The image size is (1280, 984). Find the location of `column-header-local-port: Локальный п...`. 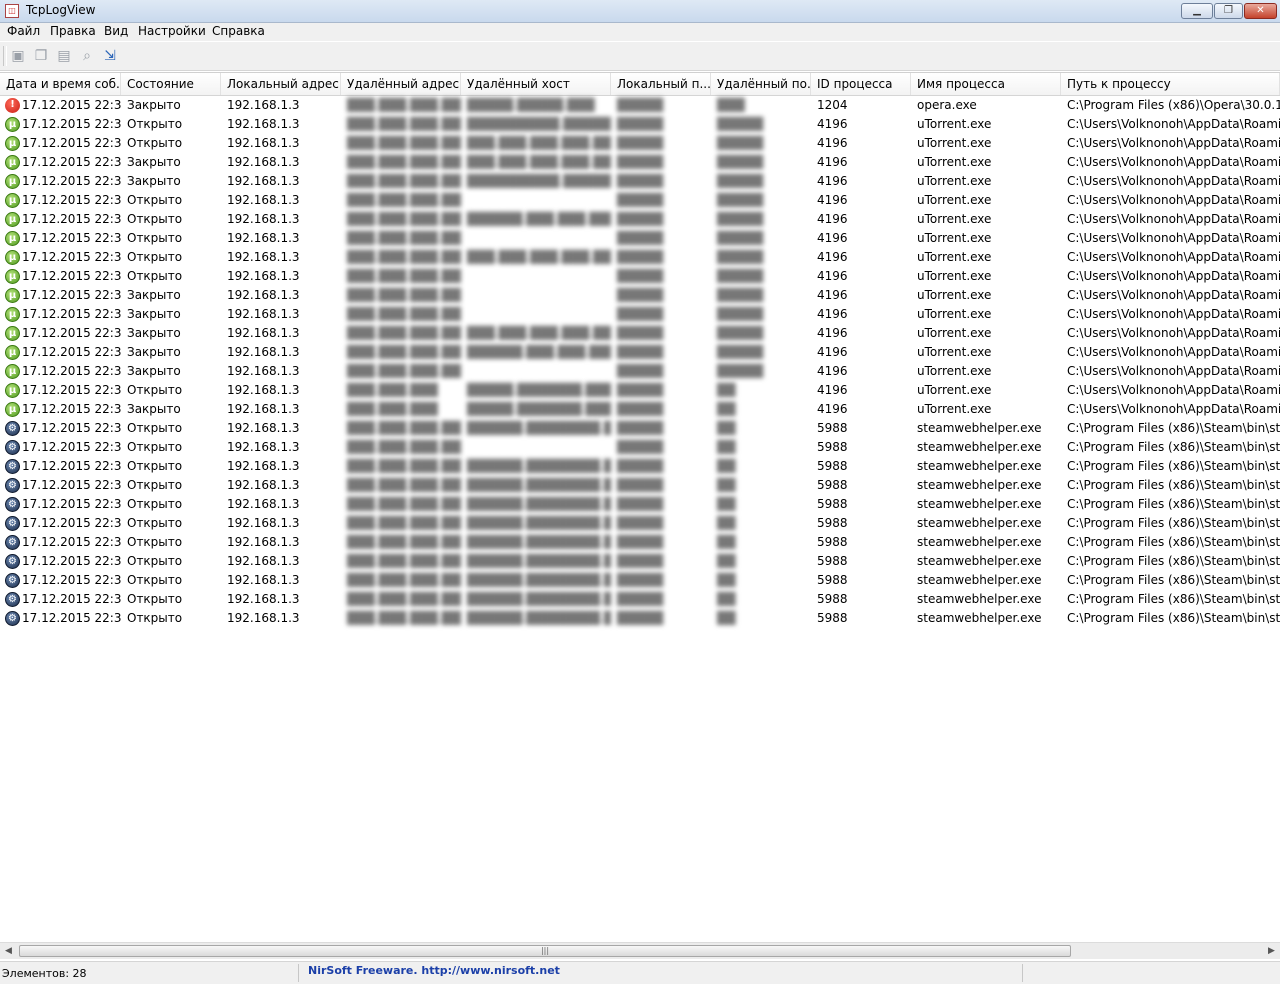

column-header-local-port: Локальный п... is located at coordinates (661, 84).